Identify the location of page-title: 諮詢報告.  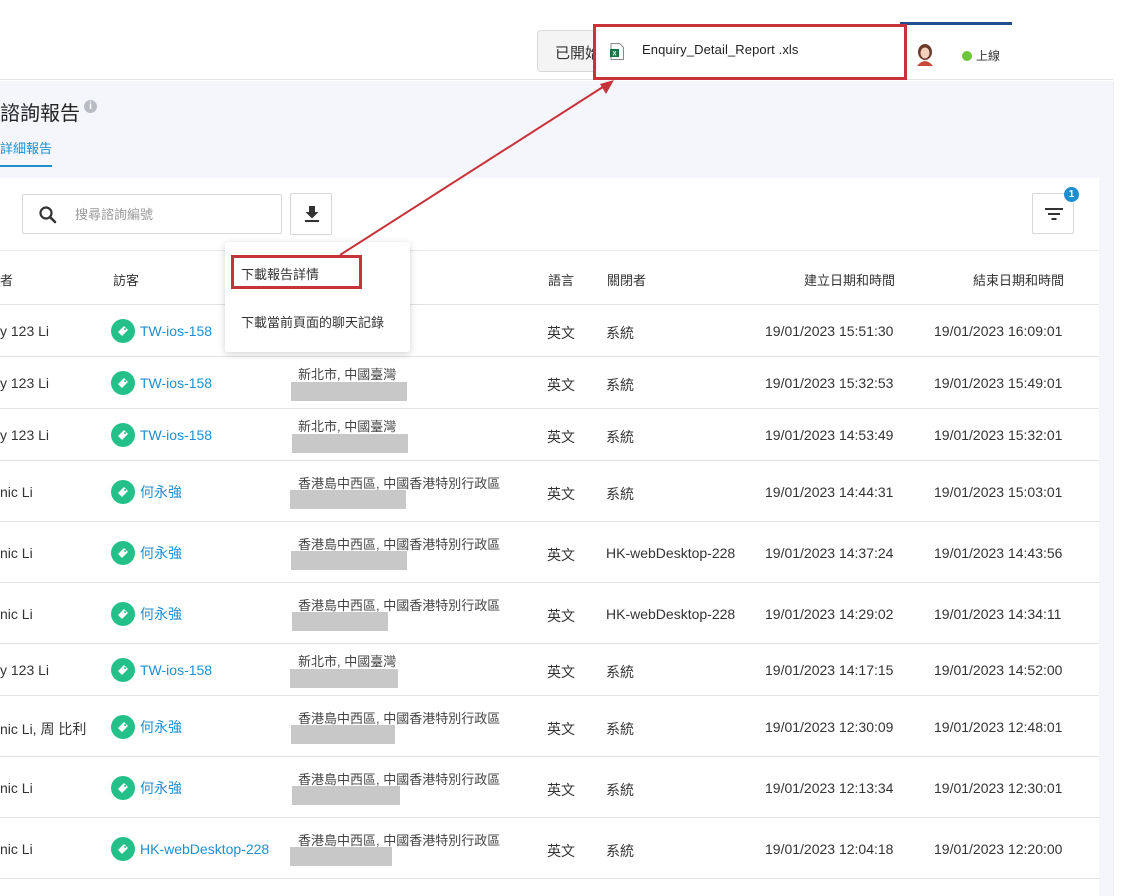
(40, 114).